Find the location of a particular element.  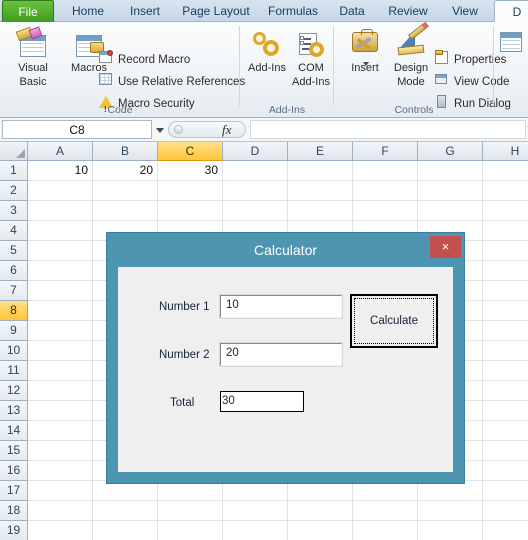

row-header-17: 17 is located at coordinates (14, 491).